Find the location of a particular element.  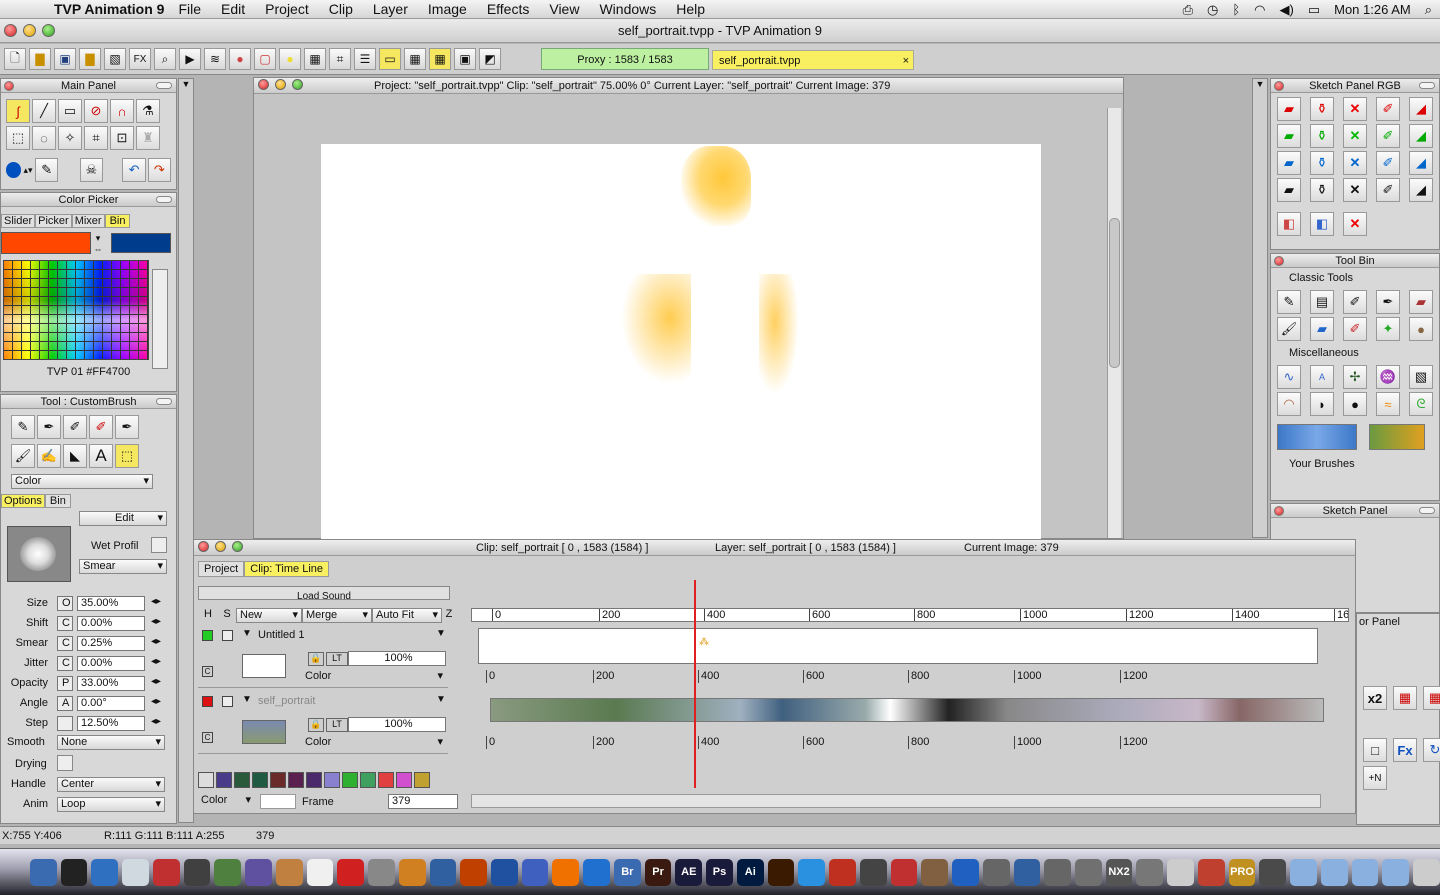

param-value: 0.00% is located at coordinates (111, 663).